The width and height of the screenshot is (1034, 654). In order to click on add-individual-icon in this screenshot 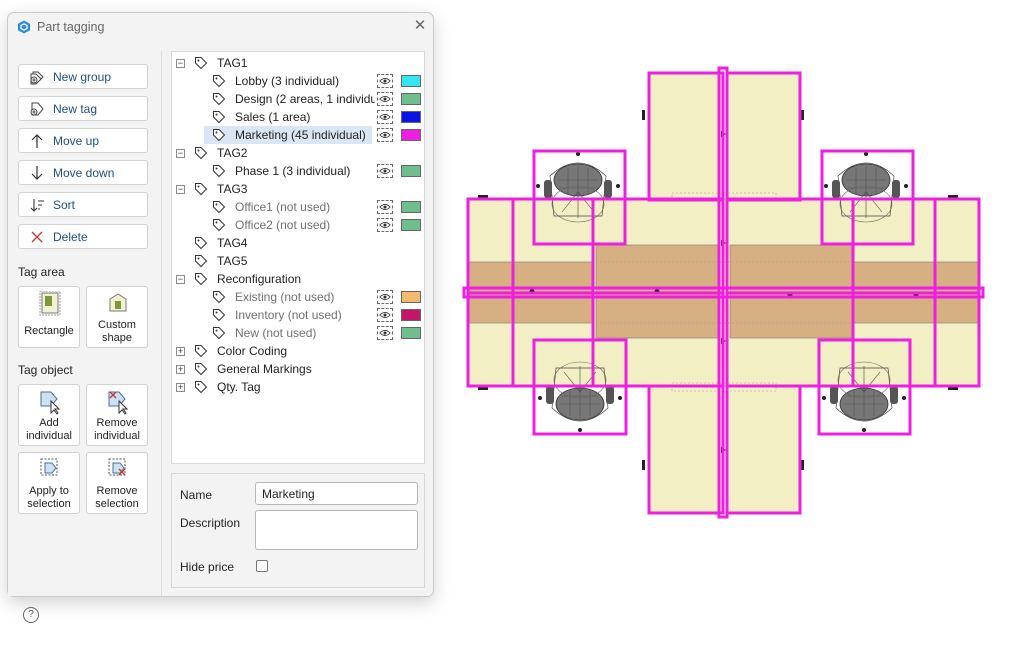, I will do `click(50, 403)`.